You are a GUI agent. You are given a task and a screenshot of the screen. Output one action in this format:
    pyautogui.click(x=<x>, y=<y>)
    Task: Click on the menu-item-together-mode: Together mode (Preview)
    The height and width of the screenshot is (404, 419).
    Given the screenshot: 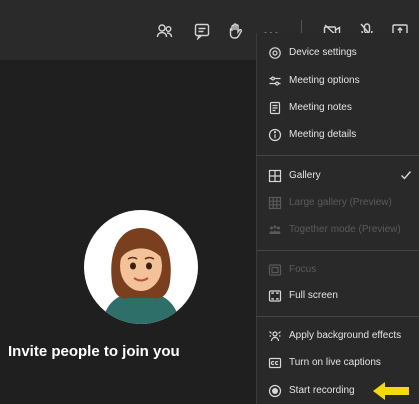 What is the action you would take?
    pyautogui.click(x=338, y=230)
    